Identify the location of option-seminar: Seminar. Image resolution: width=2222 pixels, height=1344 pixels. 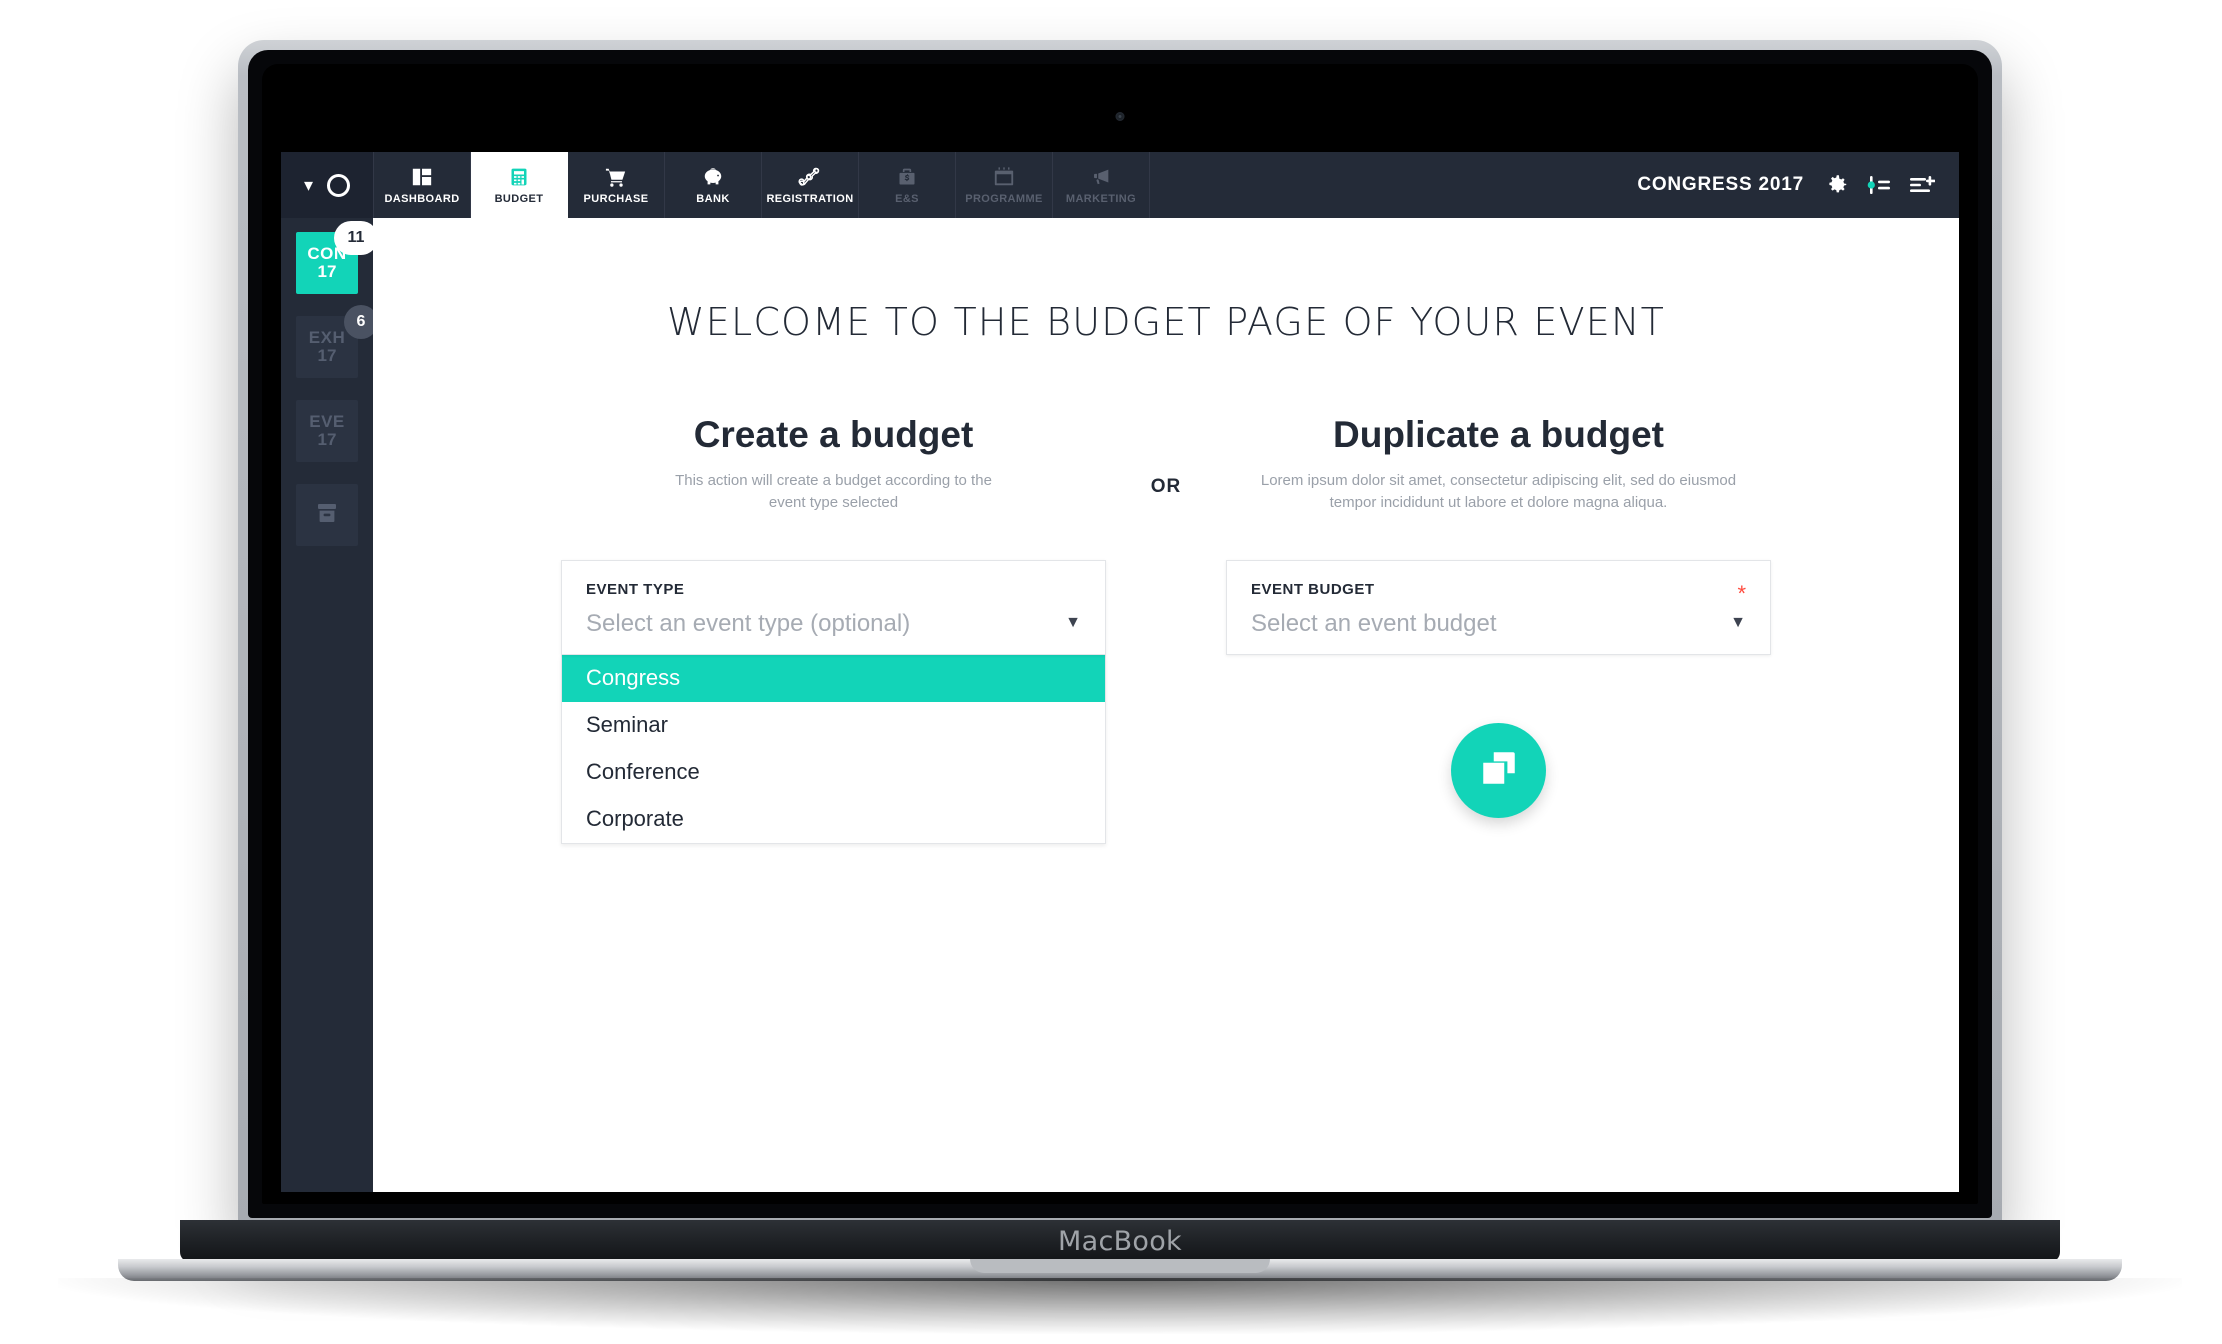
(833, 725).